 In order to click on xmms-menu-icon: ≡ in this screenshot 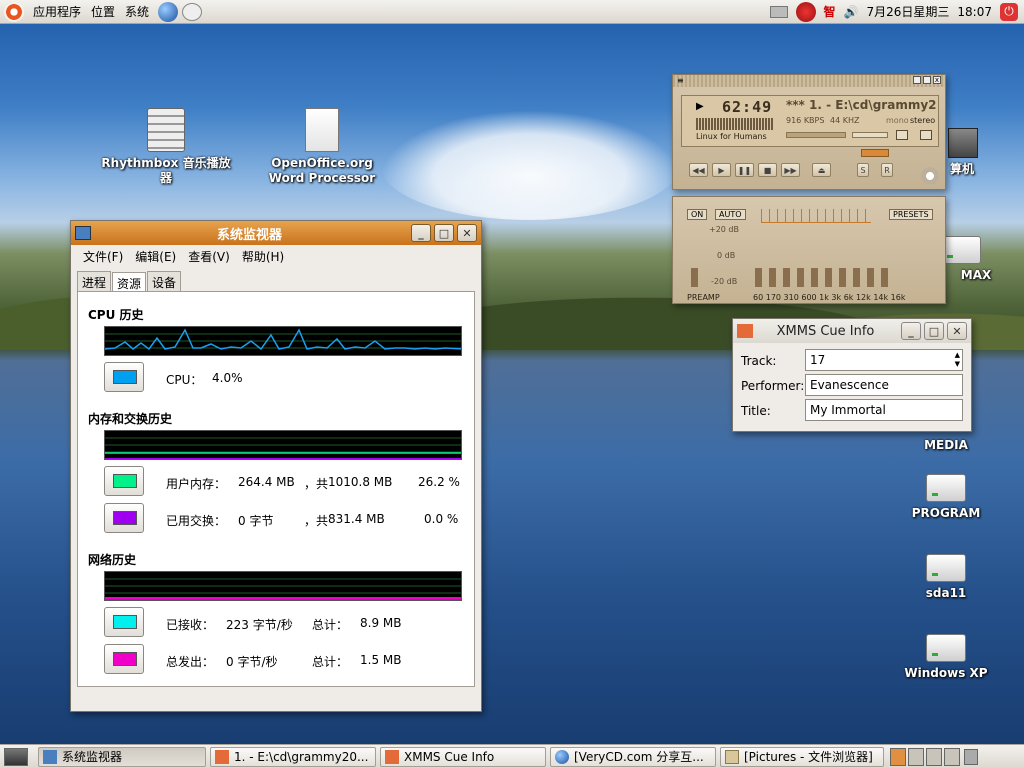, I will do `click(680, 80)`.